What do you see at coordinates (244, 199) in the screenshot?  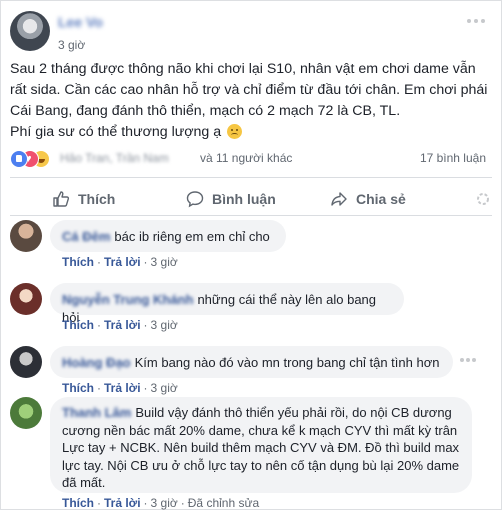 I see `comment-label: Bình luận` at bounding box center [244, 199].